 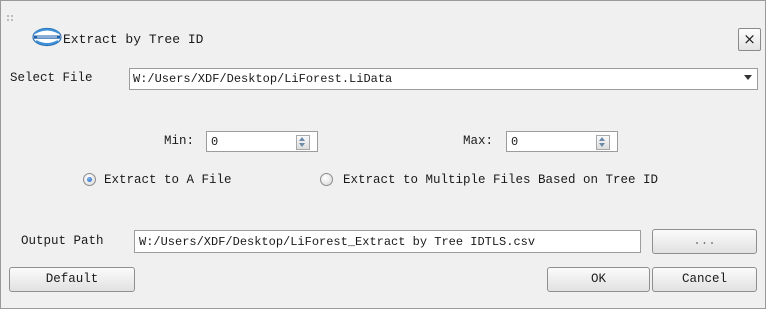 I want to click on max-label: Max:, so click(x=478, y=141).